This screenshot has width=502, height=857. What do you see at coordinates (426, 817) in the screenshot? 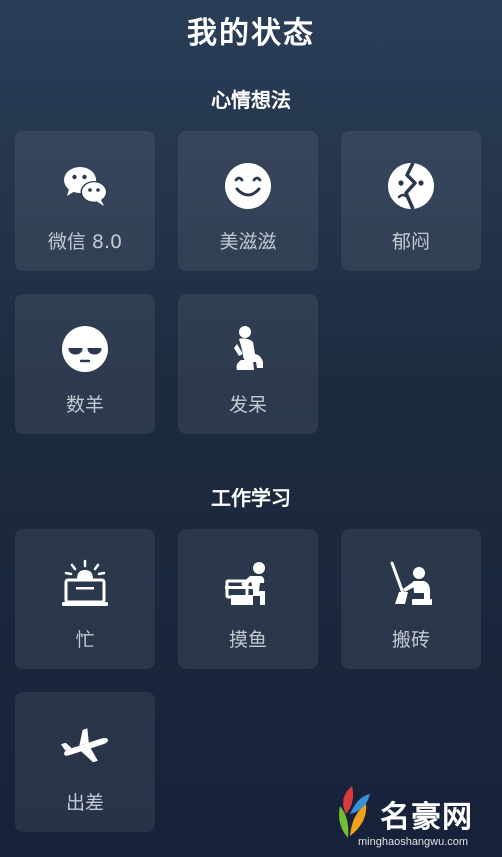
I see `watermark-name: 名豪网` at bounding box center [426, 817].